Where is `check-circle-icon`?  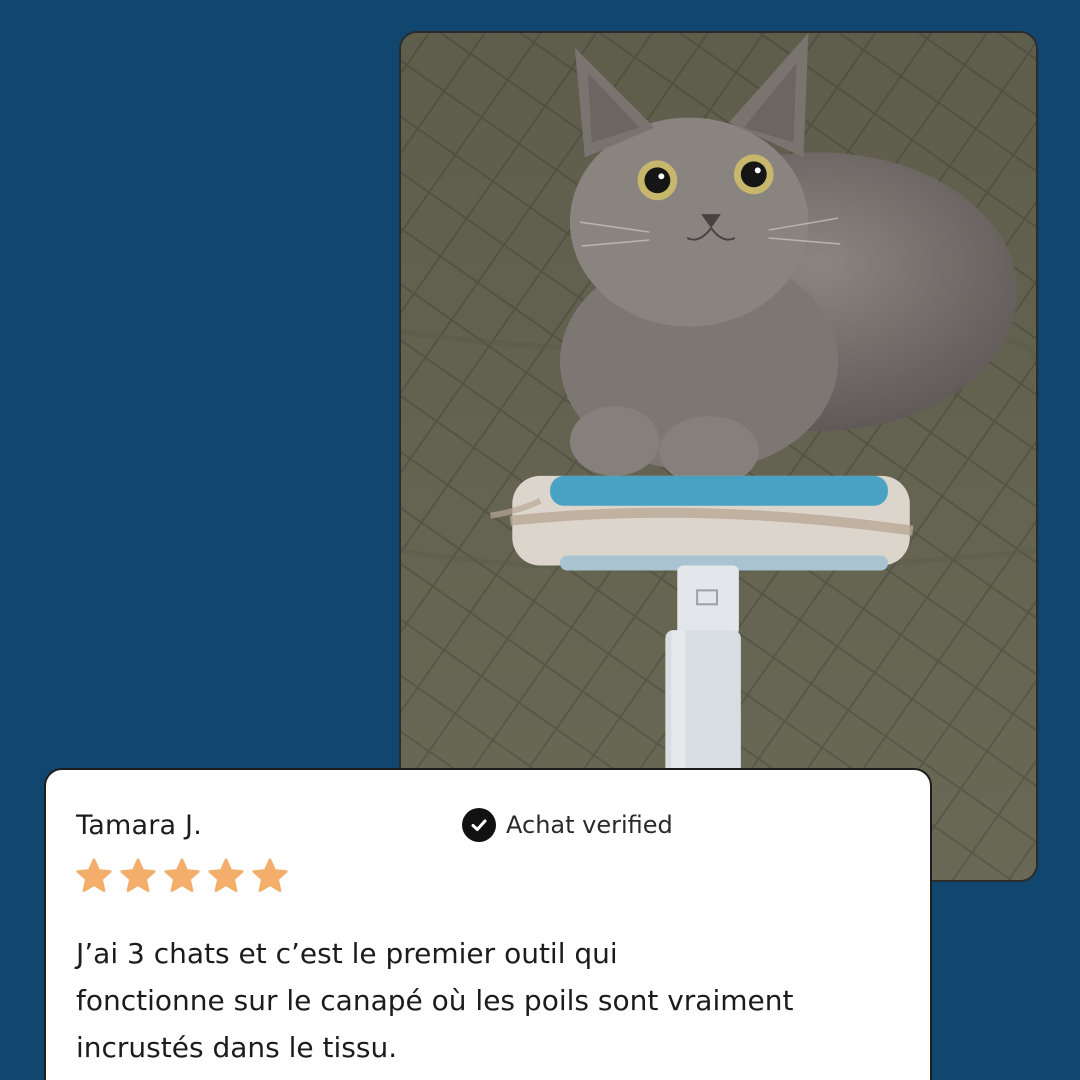 check-circle-icon is located at coordinates (479, 825).